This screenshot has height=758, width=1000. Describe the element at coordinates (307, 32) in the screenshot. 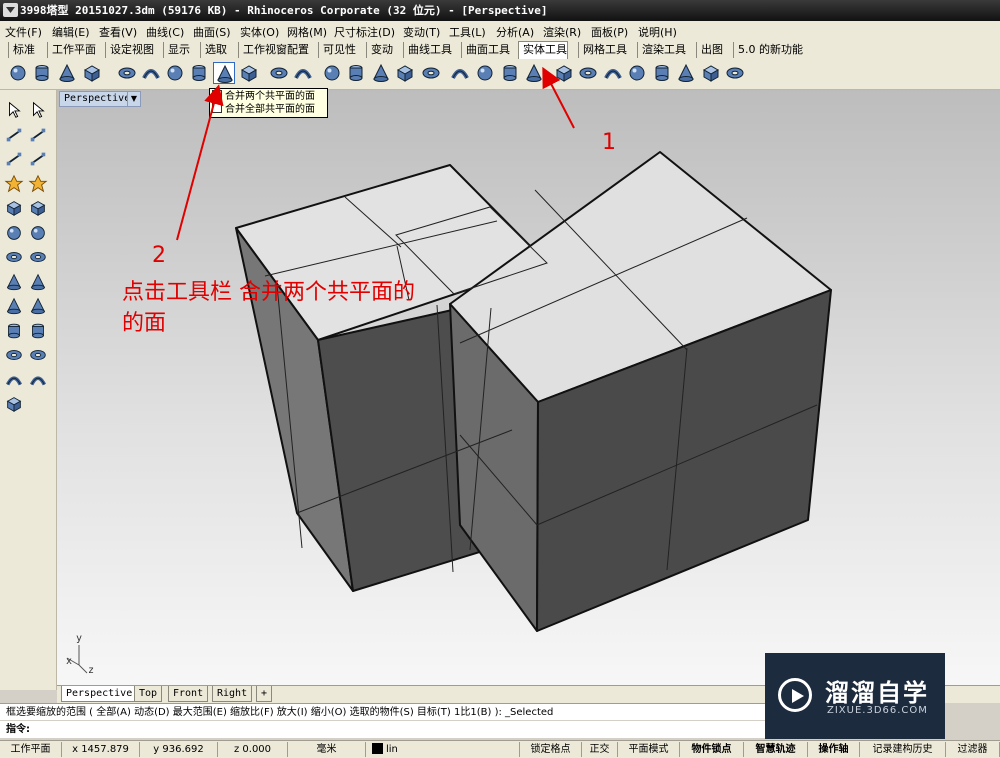

I see `menu-mesh: 网格(M)` at that location.